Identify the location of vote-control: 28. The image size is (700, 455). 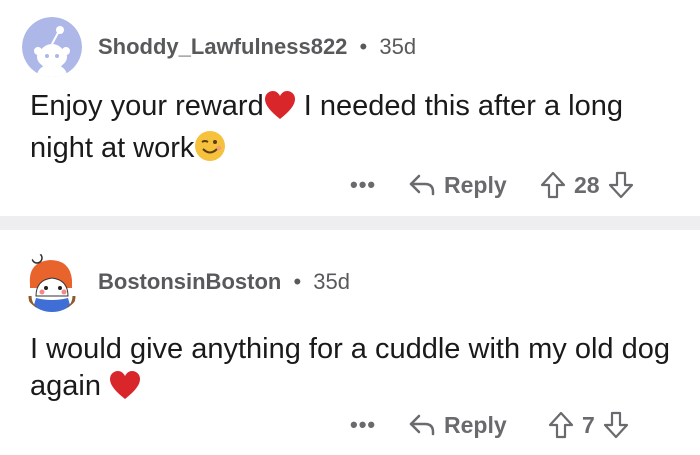
(587, 185).